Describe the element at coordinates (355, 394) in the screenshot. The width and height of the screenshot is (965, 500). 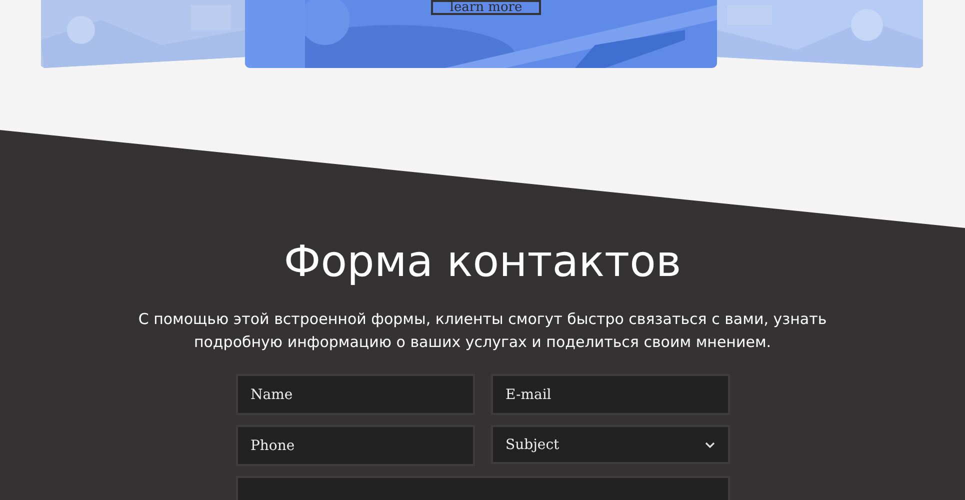
I see `input-field: Name` at that location.